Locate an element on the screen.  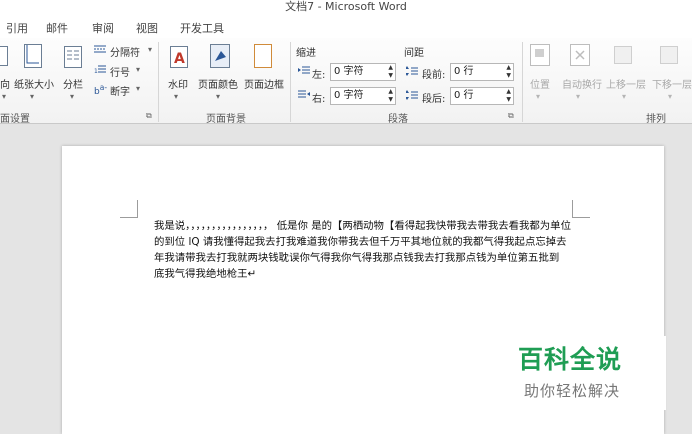
breaks-dropdown-icon: ▾ is located at coordinates (150, 49).